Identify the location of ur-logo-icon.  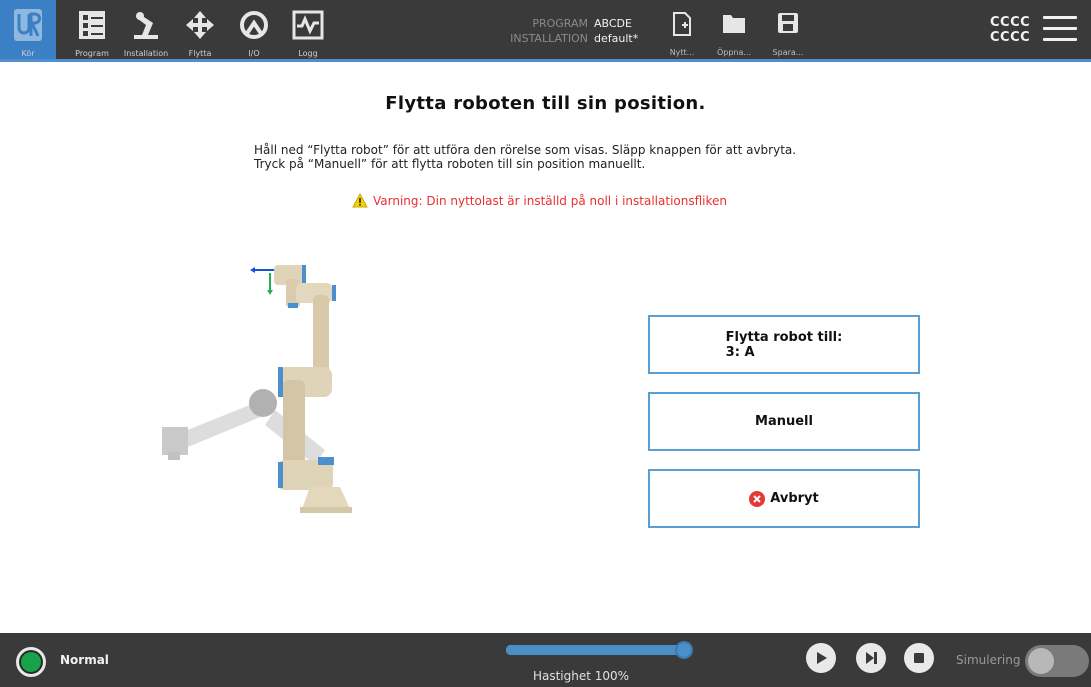
(28, 25).